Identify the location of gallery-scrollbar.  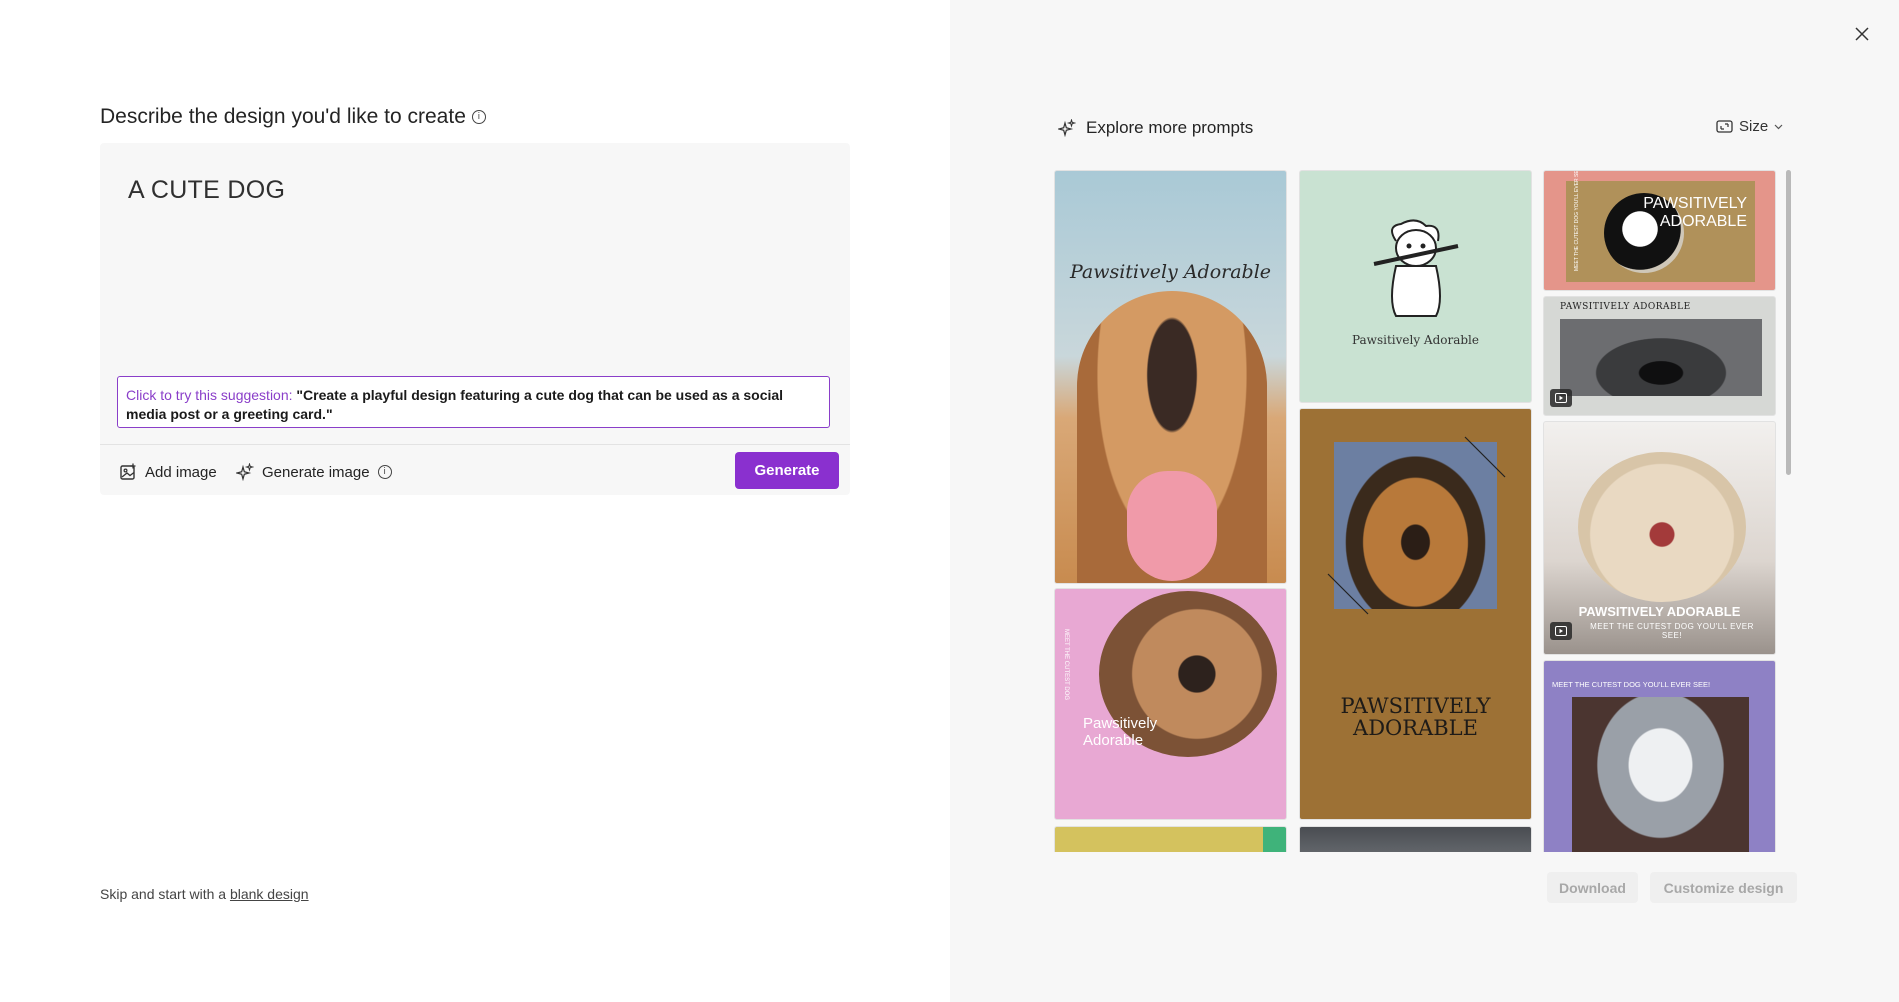
(1788, 322).